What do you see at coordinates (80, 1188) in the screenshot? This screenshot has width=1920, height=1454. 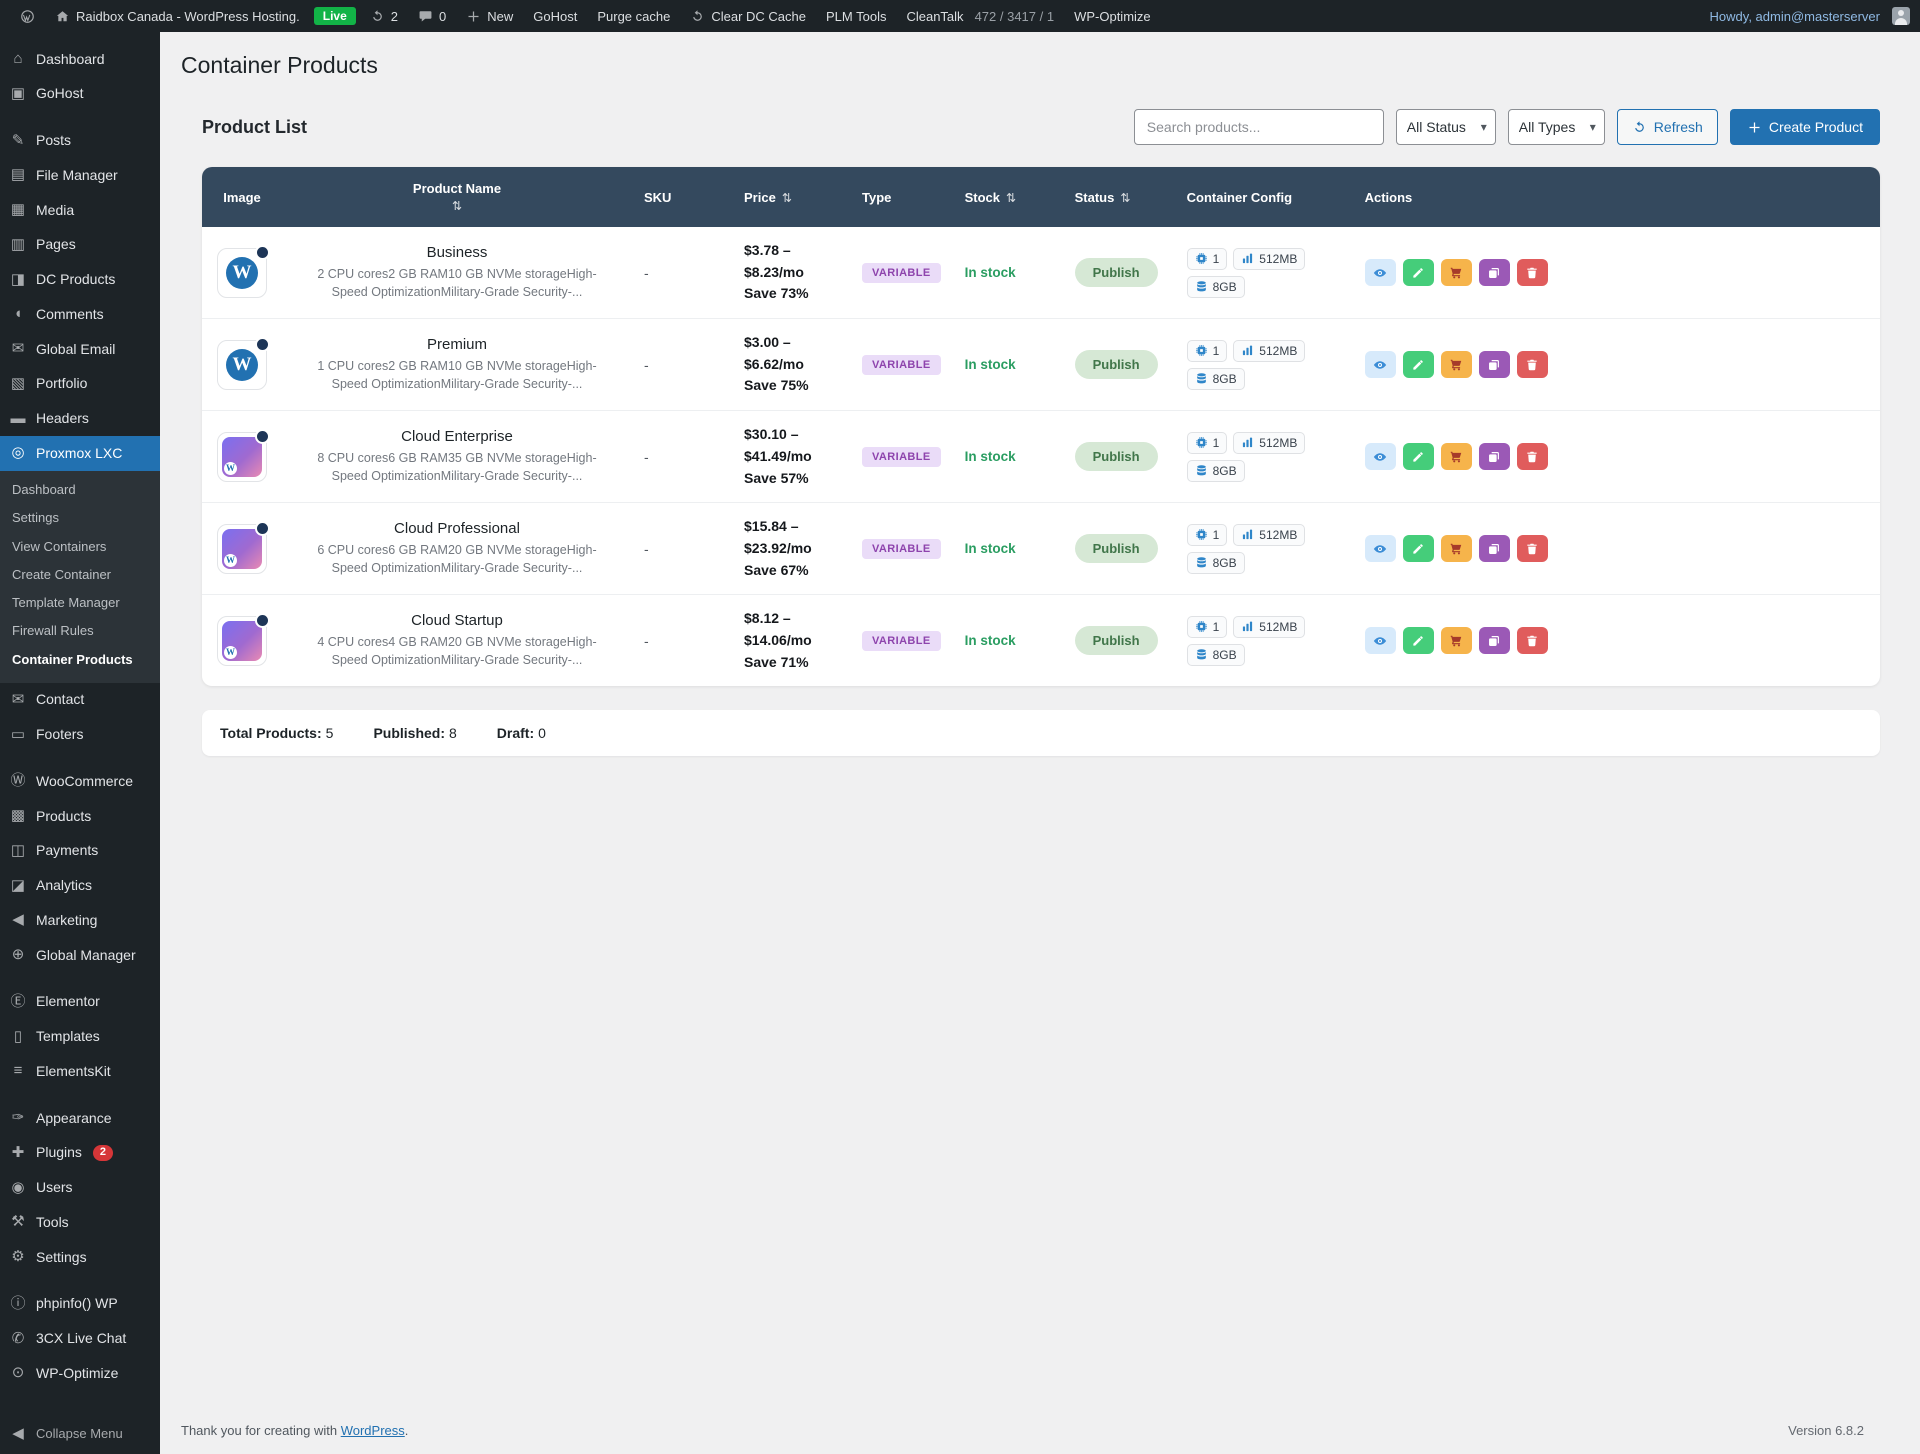 I see `sidebar-item-users: ◉ Users` at bounding box center [80, 1188].